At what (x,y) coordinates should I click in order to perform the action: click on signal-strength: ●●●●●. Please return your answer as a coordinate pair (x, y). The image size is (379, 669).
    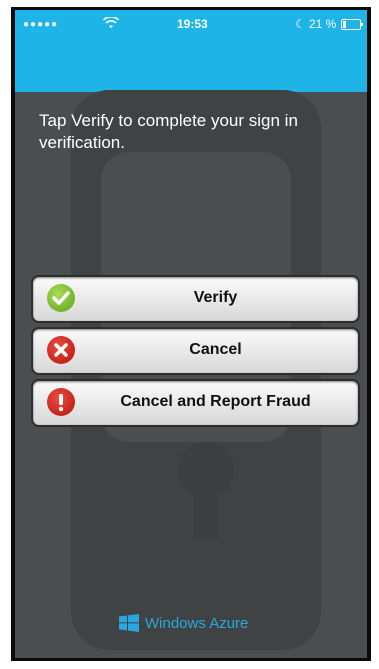
    Looking at the image, I should click on (41, 24).